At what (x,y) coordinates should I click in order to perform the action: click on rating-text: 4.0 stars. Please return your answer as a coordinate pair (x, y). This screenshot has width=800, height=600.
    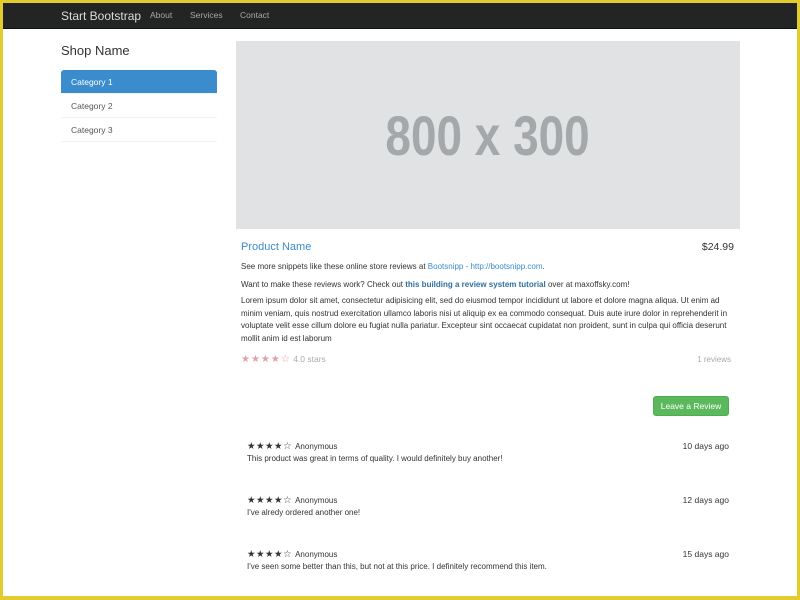
    Looking at the image, I should click on (309, 359).